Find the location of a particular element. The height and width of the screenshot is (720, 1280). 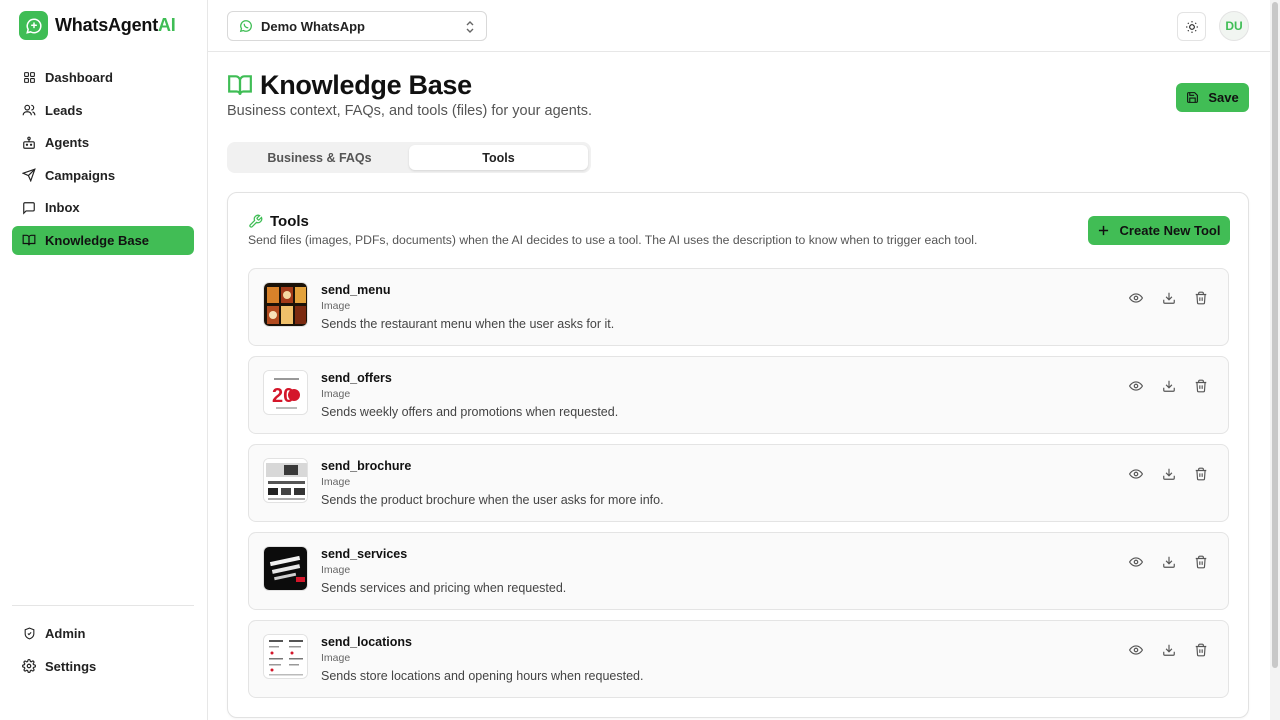

tools-card-title: Tools is located at coordinates (278, 221).